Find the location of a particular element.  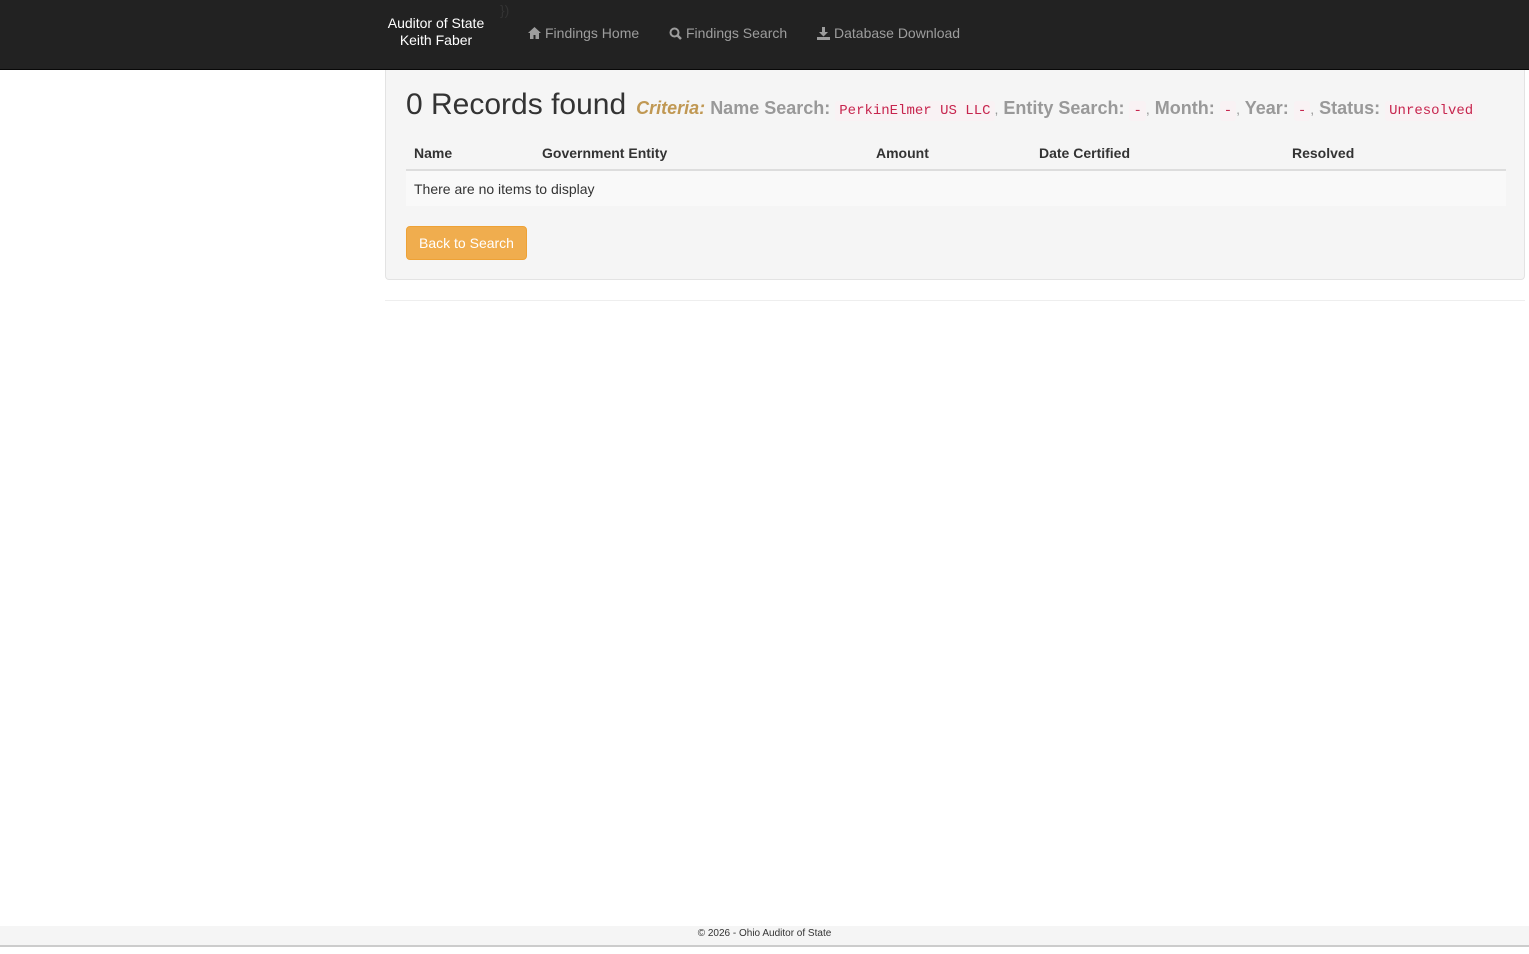

year-label: Year: is located at coordinates (1266, 108).